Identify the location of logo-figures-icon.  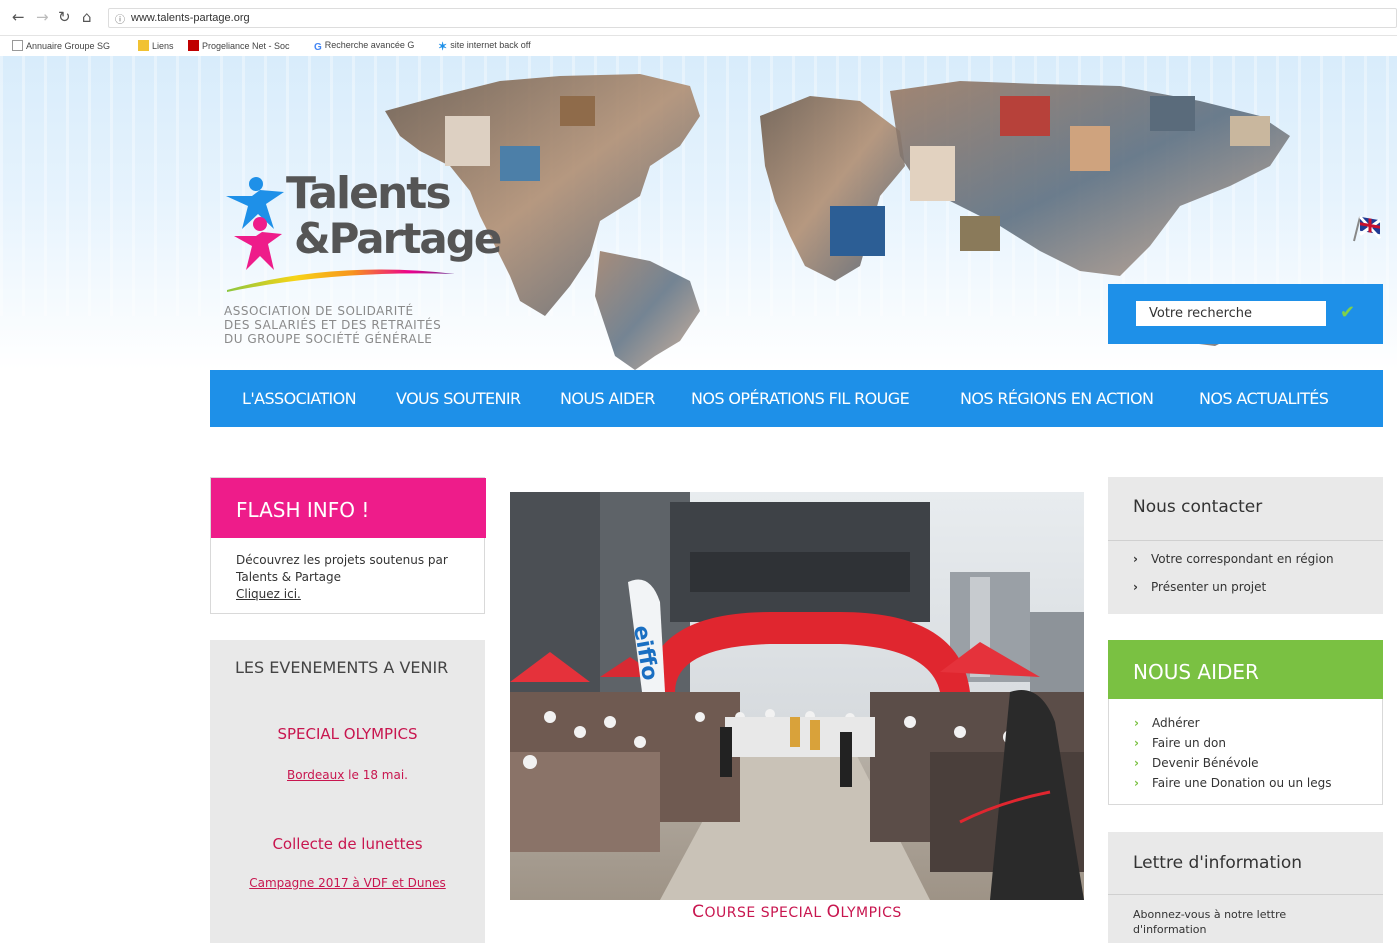
(255, 223).